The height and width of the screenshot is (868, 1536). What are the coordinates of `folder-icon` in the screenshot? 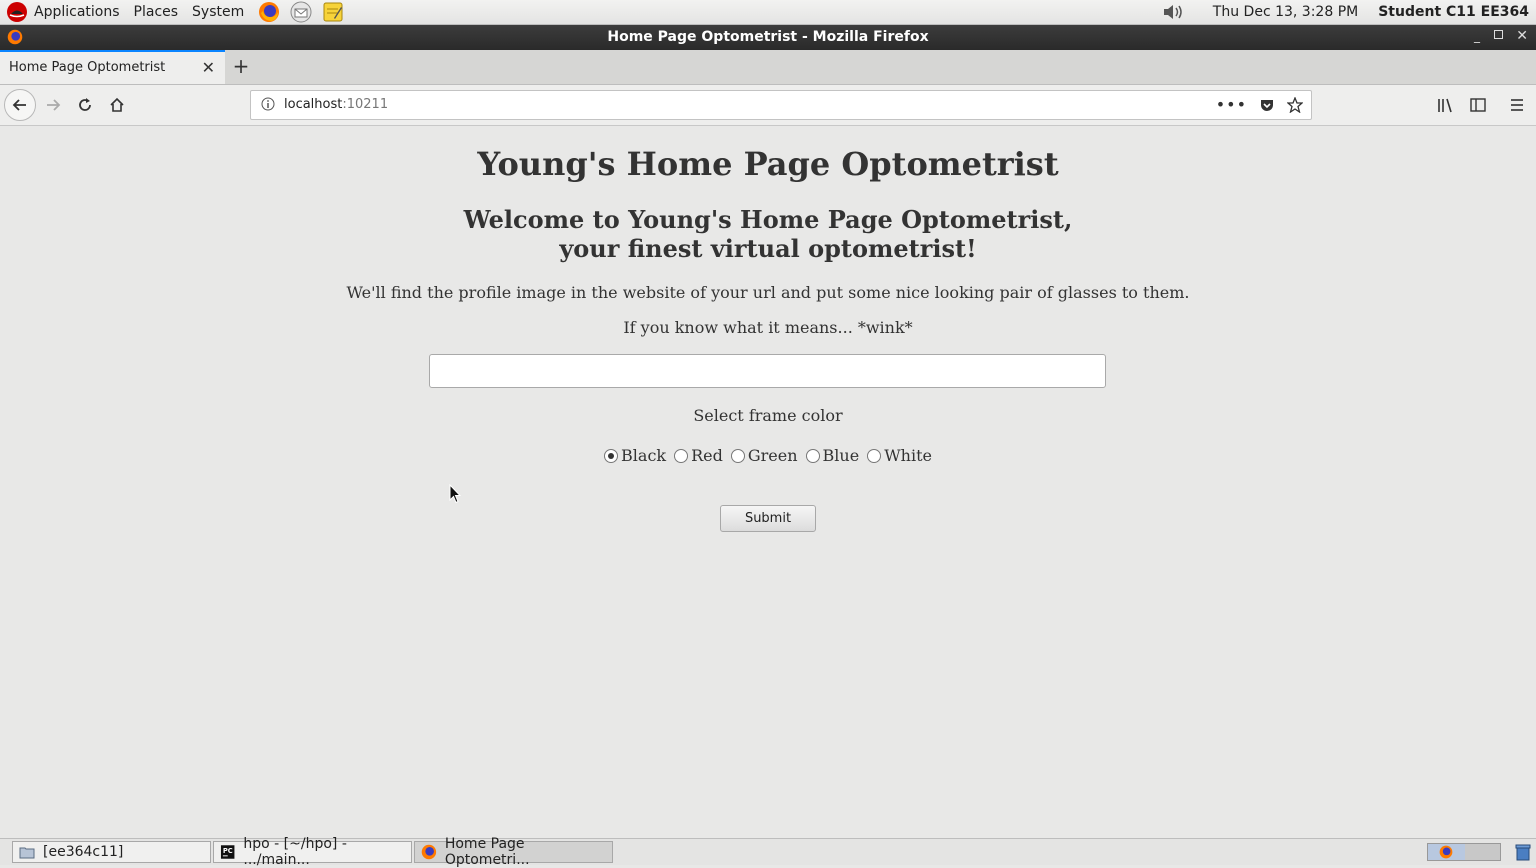 It's located at (27, 853).